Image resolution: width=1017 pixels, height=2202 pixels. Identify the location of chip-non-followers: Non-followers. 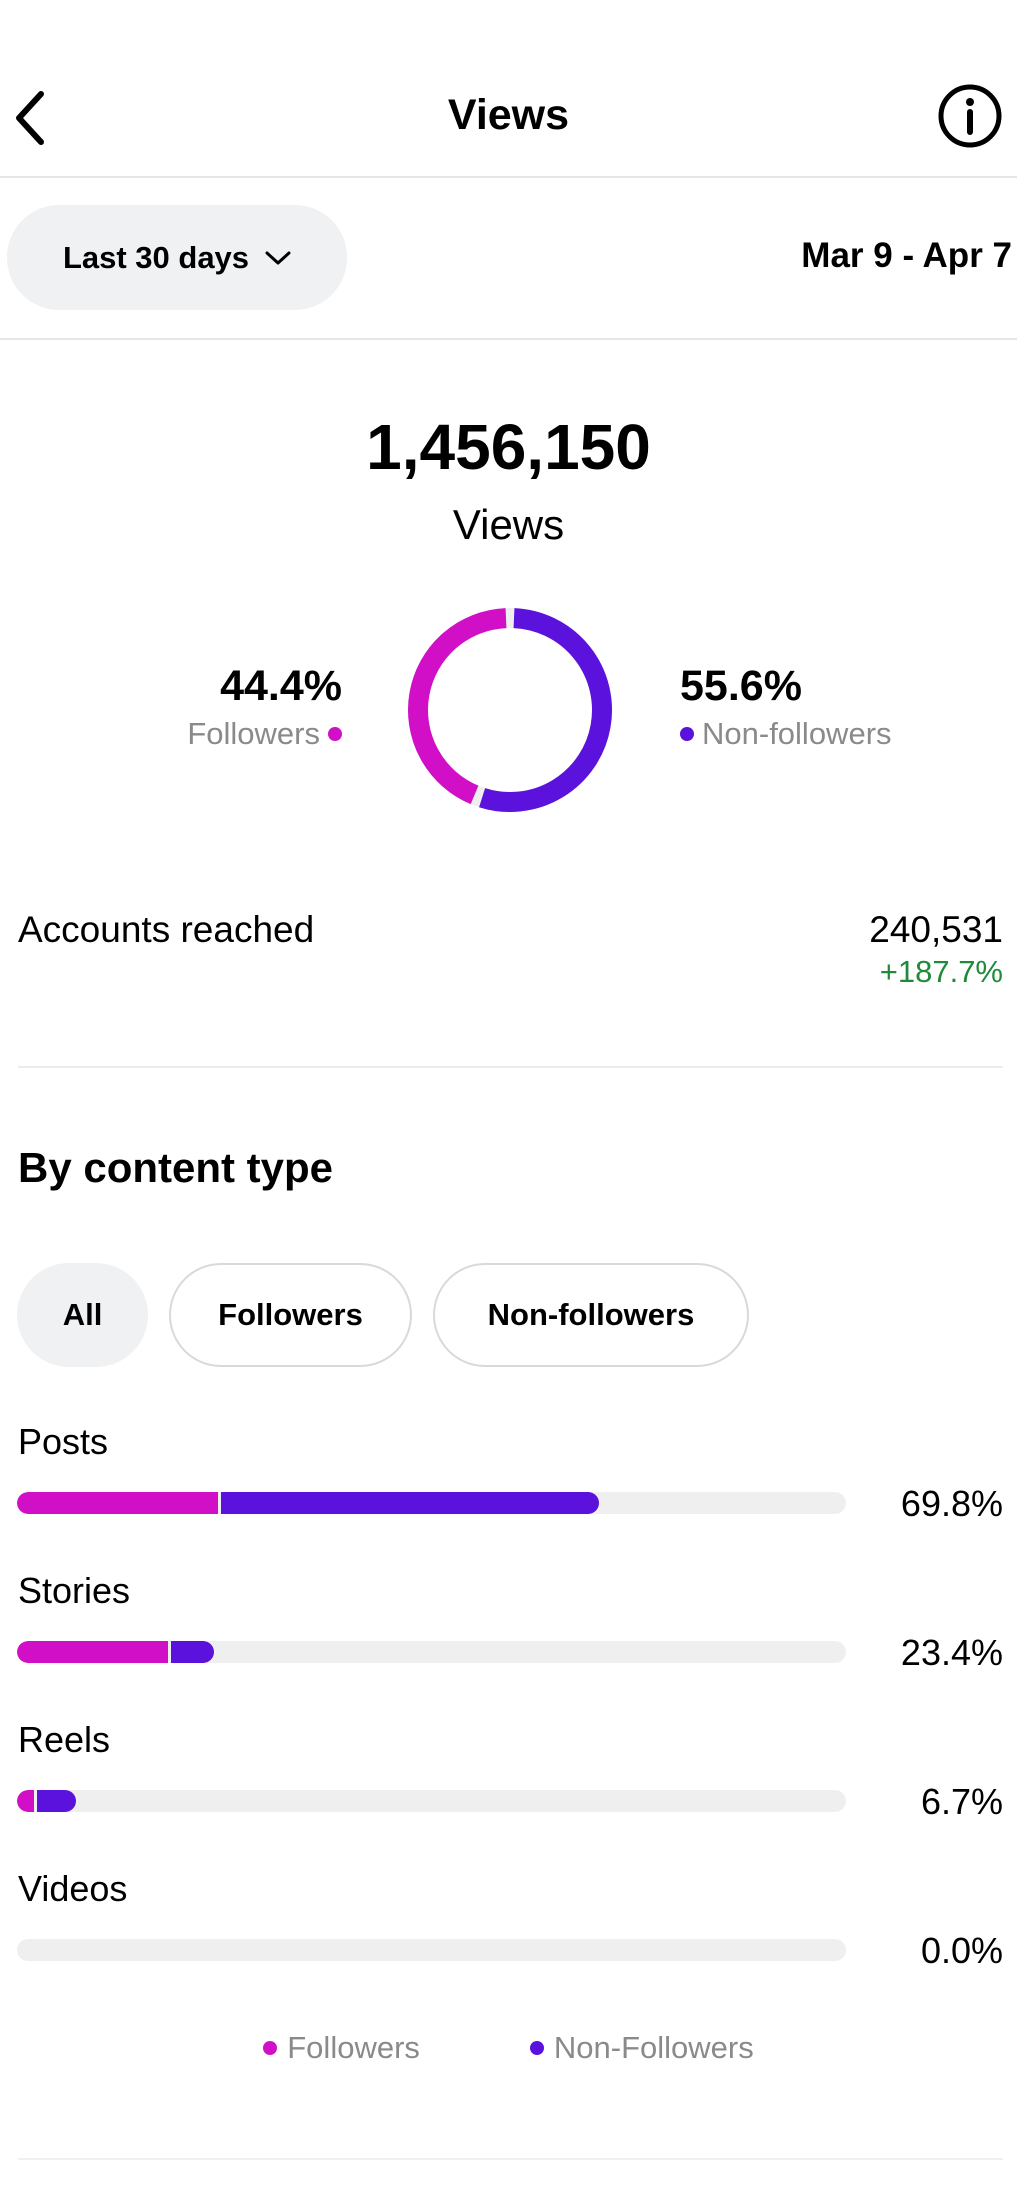
(591, 1315).